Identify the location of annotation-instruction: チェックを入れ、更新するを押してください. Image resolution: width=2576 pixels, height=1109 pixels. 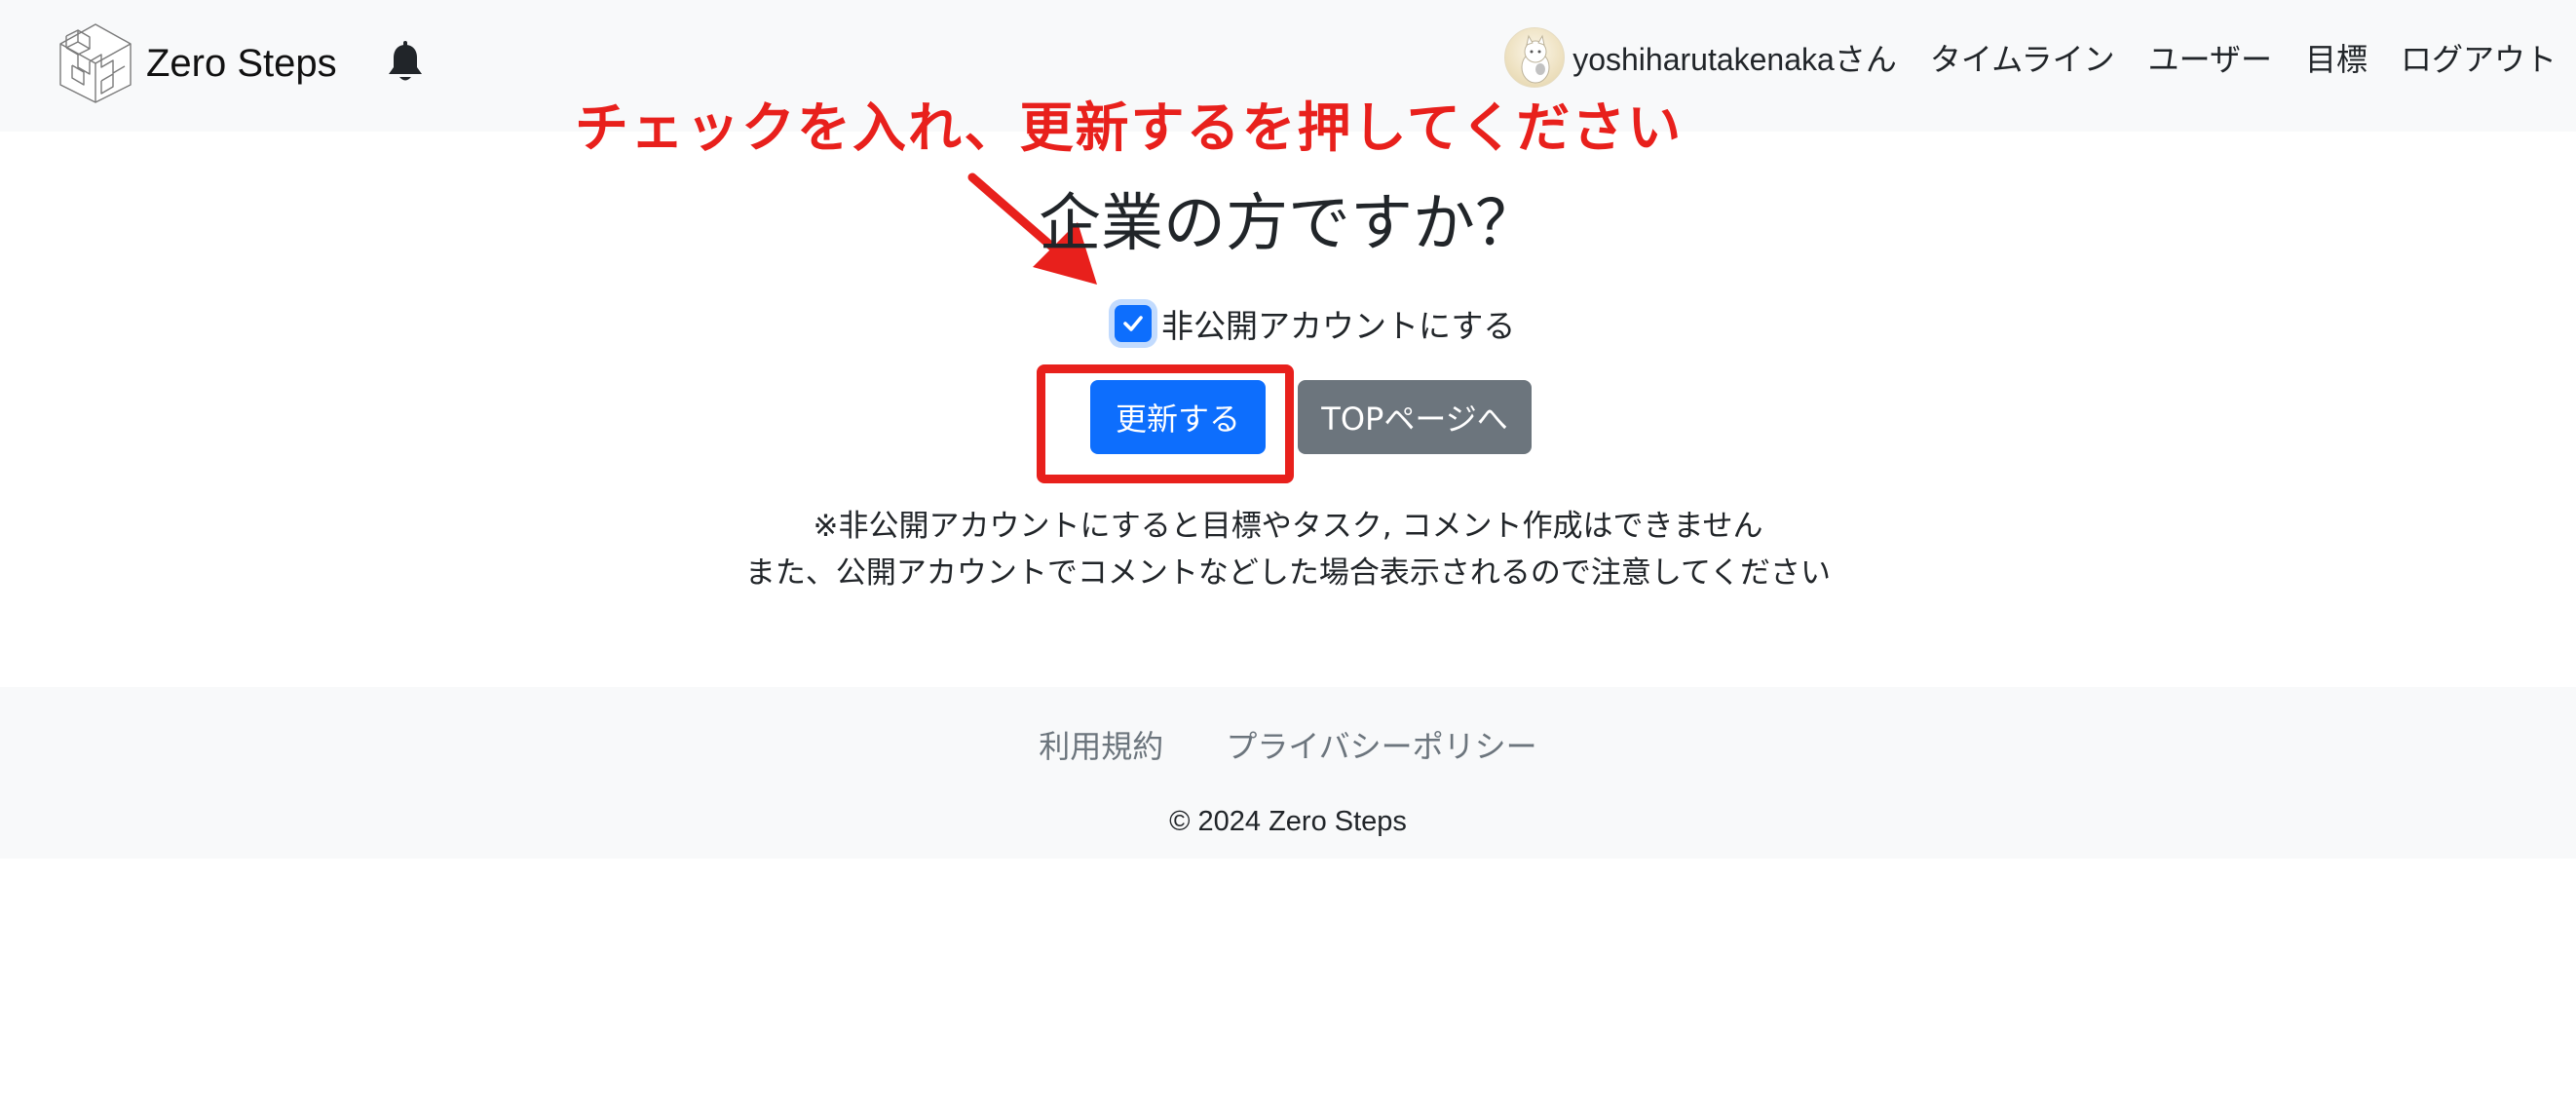
(1129, 127).